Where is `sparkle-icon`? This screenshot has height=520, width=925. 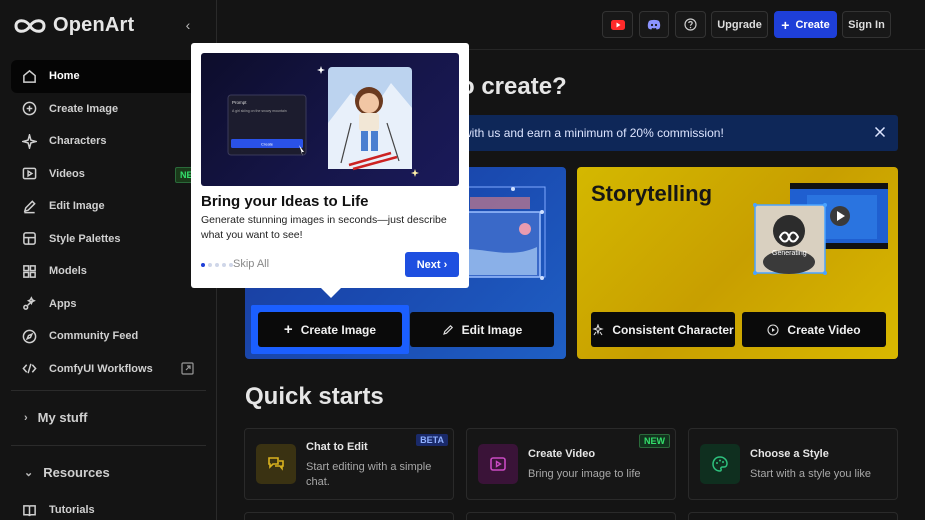 sparkle-icon is located at coordinates (29, 141).